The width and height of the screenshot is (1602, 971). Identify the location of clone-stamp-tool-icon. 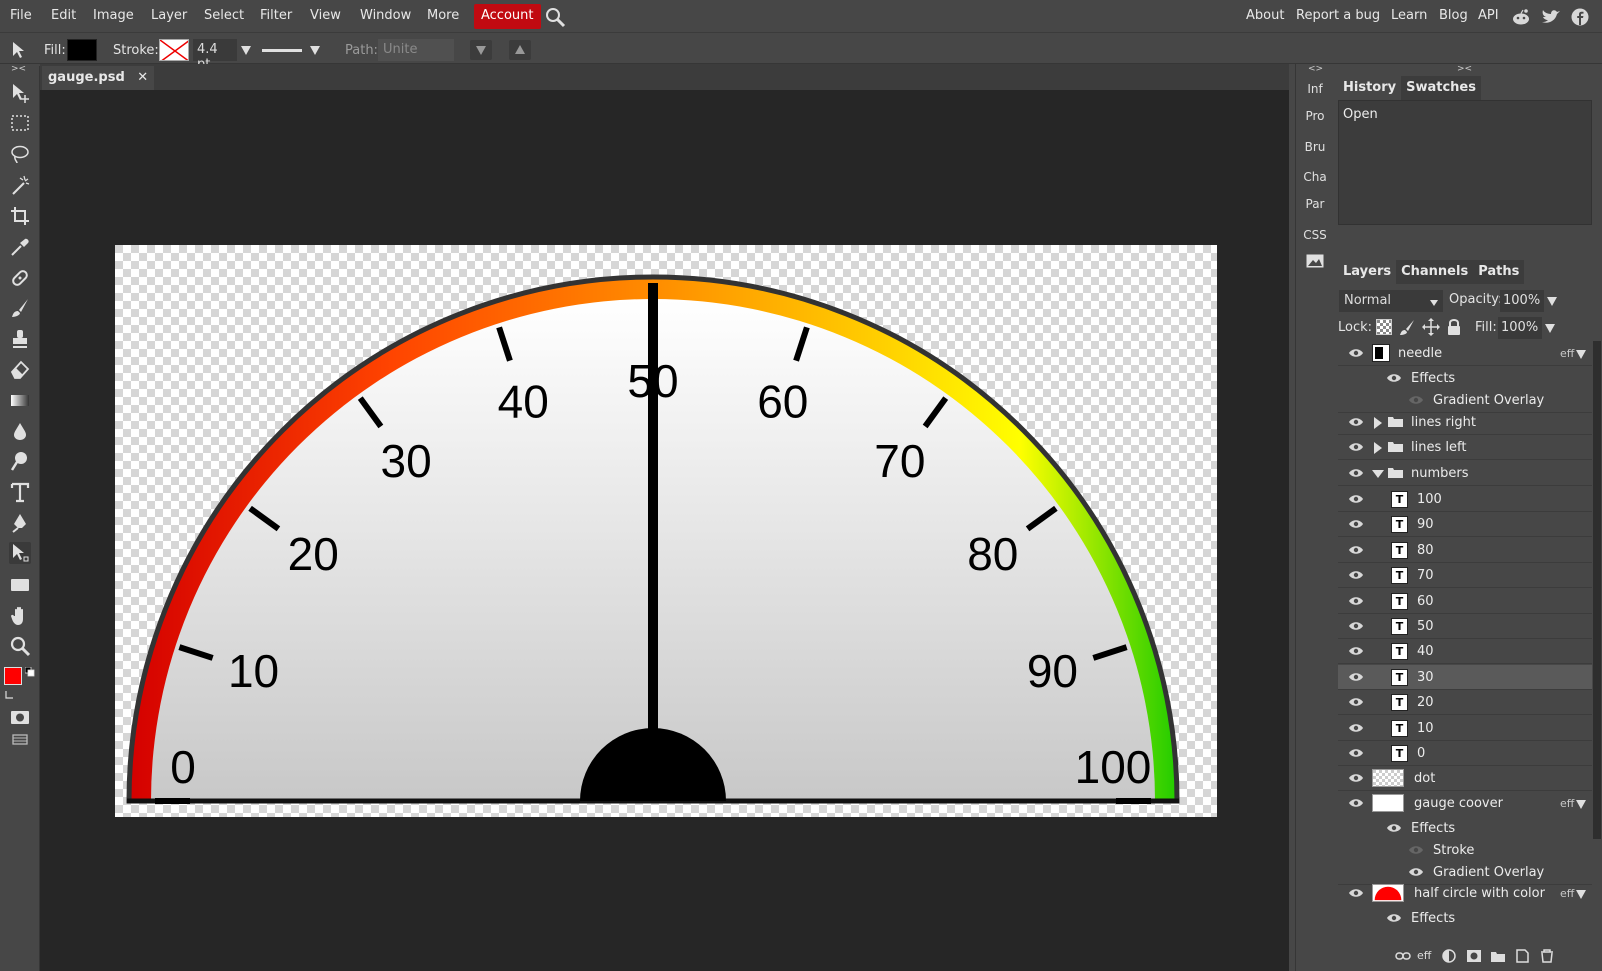
(20, 339).